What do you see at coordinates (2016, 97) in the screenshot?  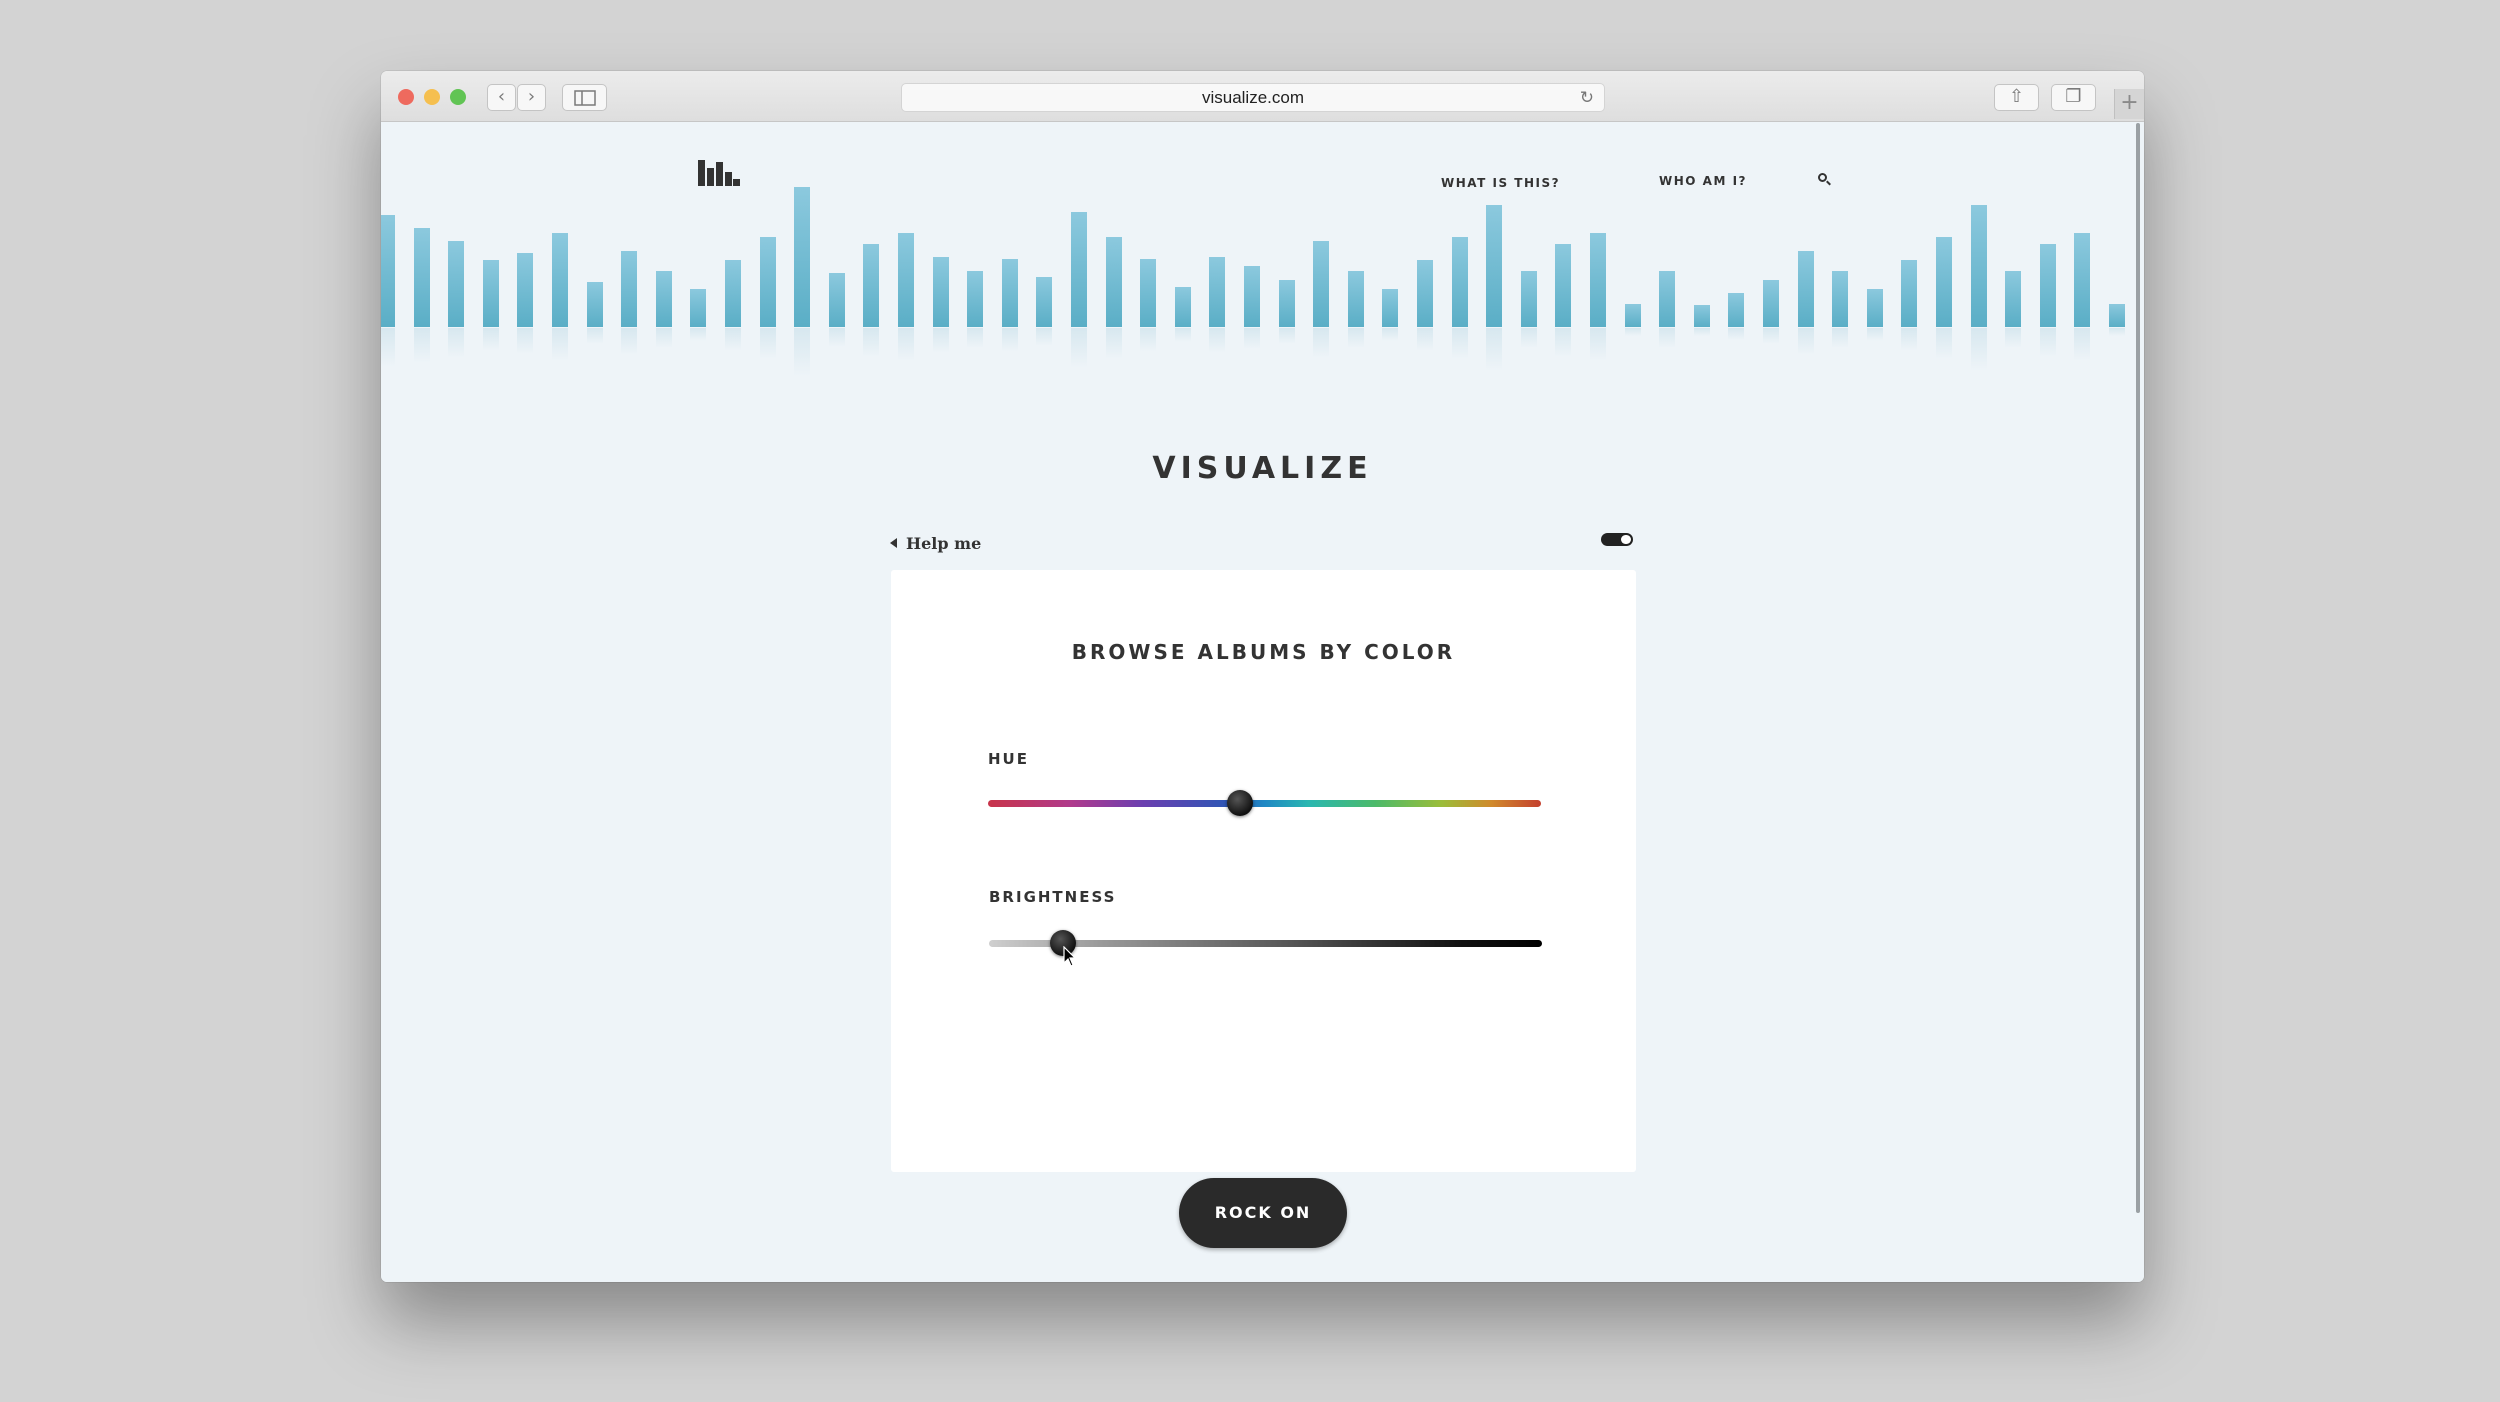 I see `share-icon: ⇧` at bounding box center [2016, 97].